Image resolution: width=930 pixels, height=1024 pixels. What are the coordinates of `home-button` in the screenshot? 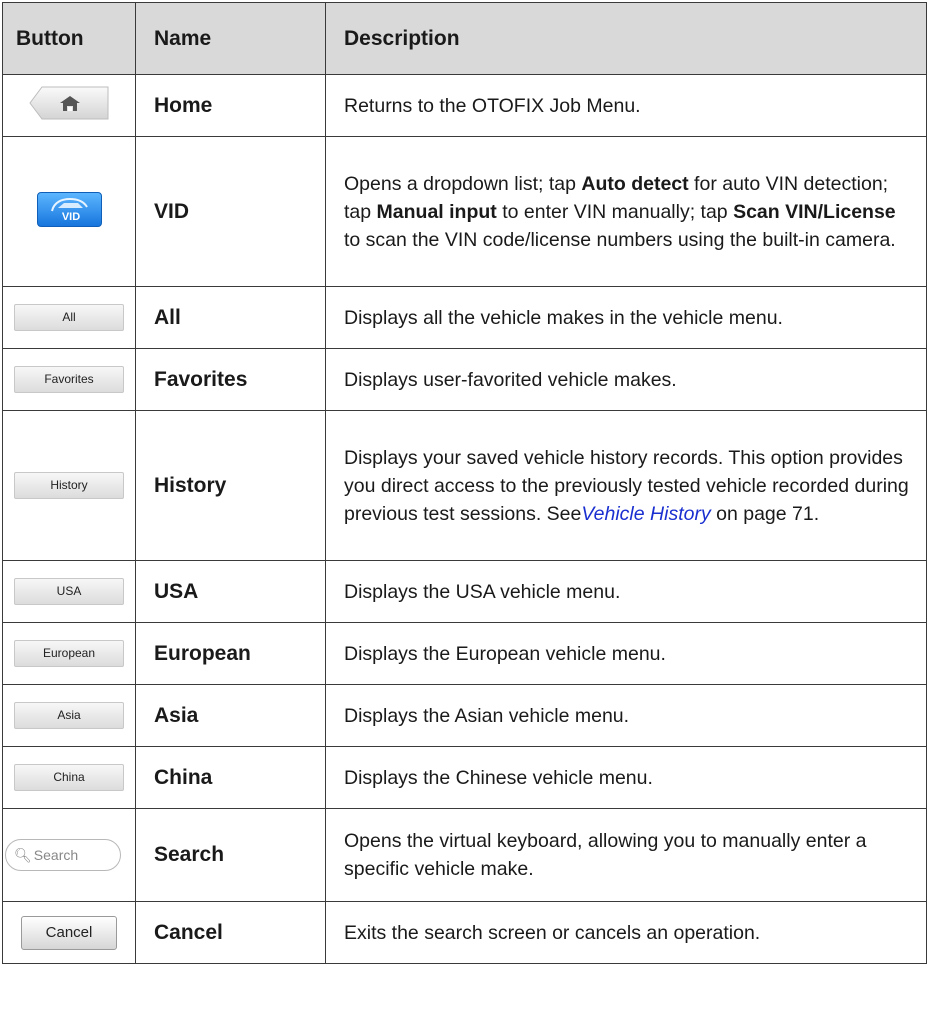 It's located at (69, 103).